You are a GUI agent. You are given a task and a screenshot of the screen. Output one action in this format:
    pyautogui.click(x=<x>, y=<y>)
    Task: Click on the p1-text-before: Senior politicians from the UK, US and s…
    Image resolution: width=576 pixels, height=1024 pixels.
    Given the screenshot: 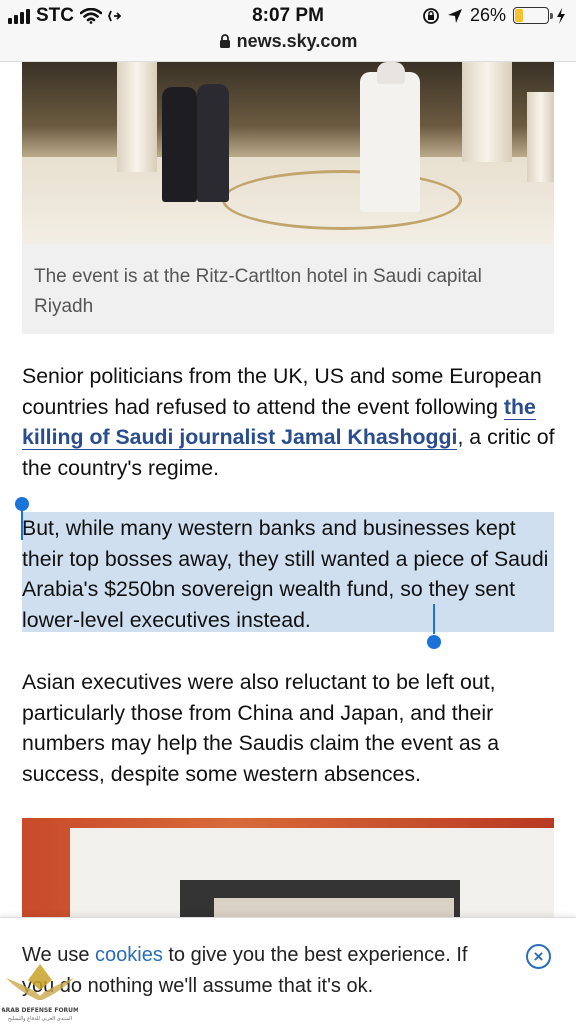 What is the action you would take?
    pyautogui.click(x=282, y=391)
    